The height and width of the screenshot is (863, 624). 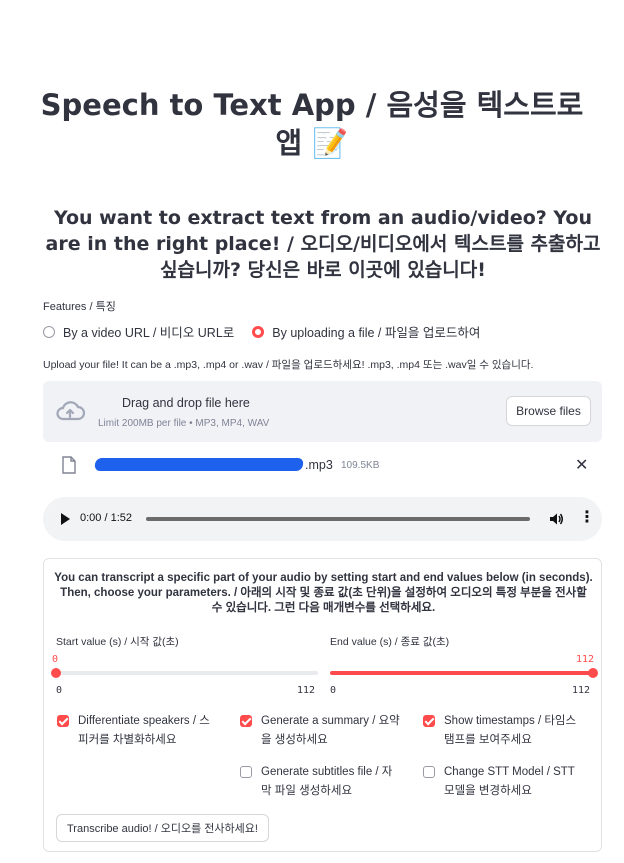 What do you see at coordinates (581, 465) in the screenshot?
I see `close-icon: ✕` at bounding box center [581, 465].